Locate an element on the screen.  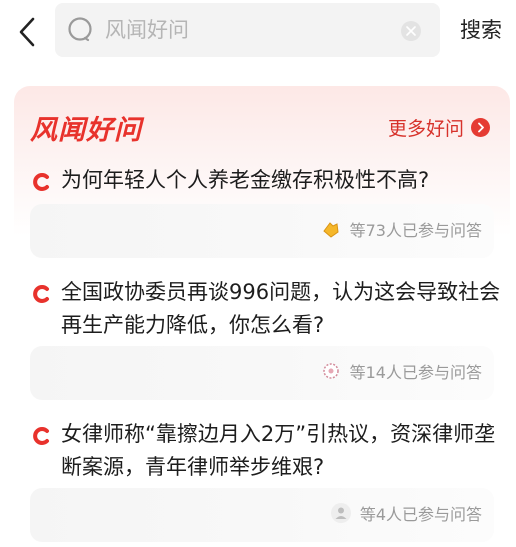
chevron-right-icon is located at coordinates (481, 127).